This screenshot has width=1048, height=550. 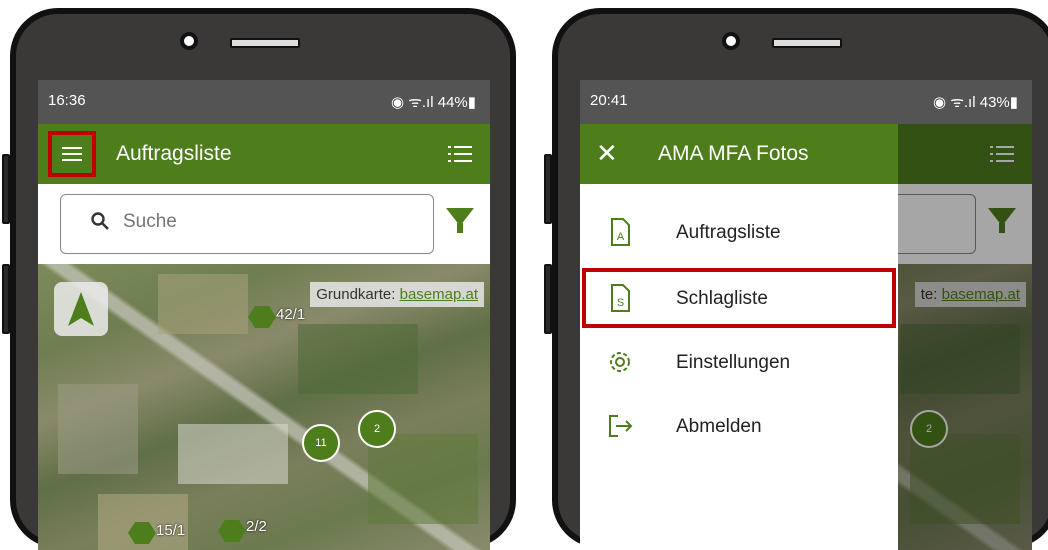 I want to click on document-s-icon: S, so click(x=620, y=298).